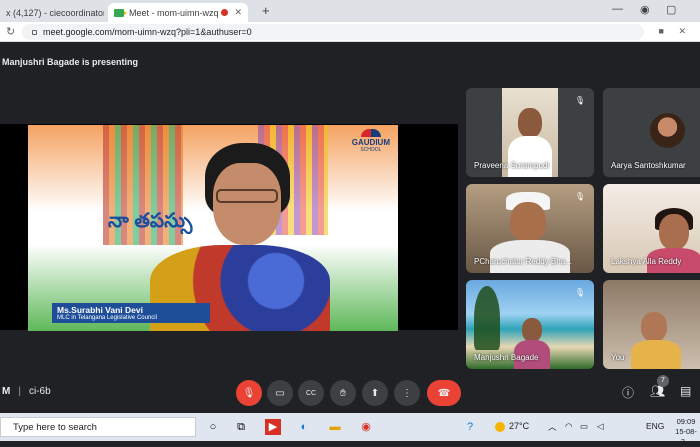 This screenshot has height=447, width=700. I want to click on taskbar-search-box: Type here to search, so click(98, 427).